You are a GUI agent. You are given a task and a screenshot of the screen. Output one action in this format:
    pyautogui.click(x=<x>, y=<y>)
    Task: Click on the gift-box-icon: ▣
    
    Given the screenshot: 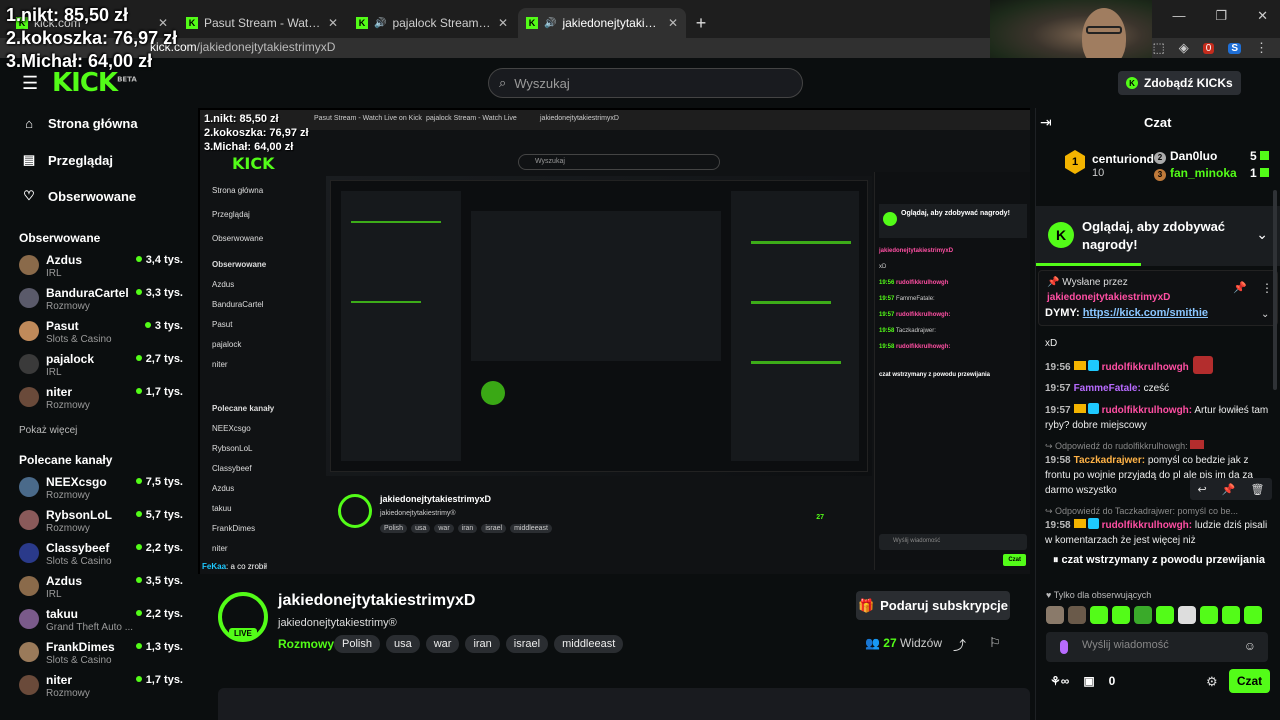 What is the action you would take?
    pyautogui.click(x=1088, y=681)
    